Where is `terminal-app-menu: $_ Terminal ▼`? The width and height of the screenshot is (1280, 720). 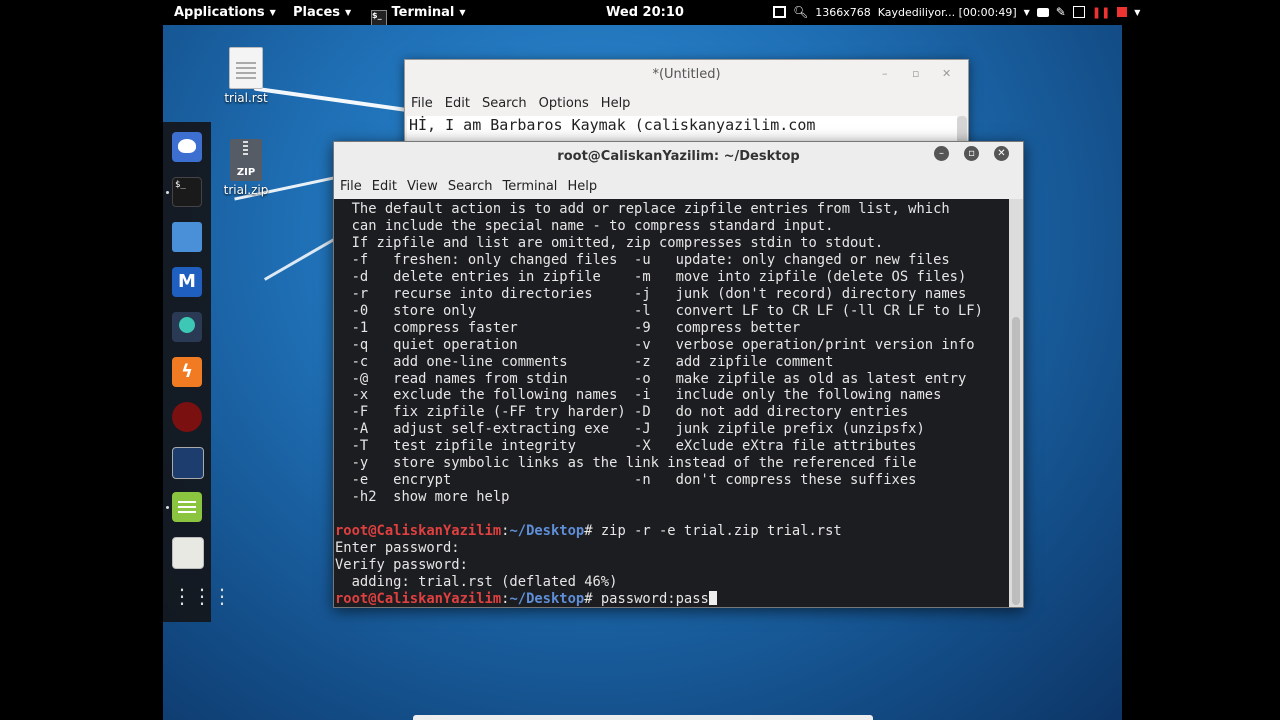 terminal-app-menu: $_ Terminal ▼ is located at coordinates (418, 15).